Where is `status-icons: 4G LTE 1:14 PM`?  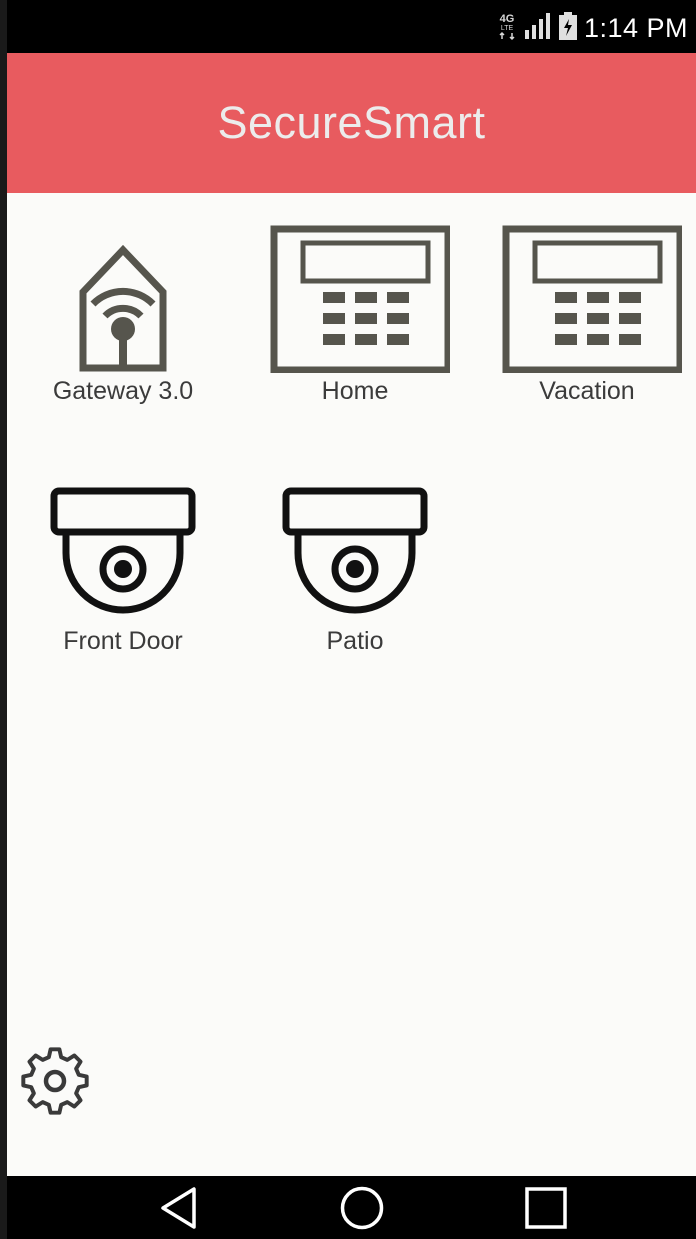 status-icons: 4G LTE 1:14 PM is located at coordinates (592, 28).